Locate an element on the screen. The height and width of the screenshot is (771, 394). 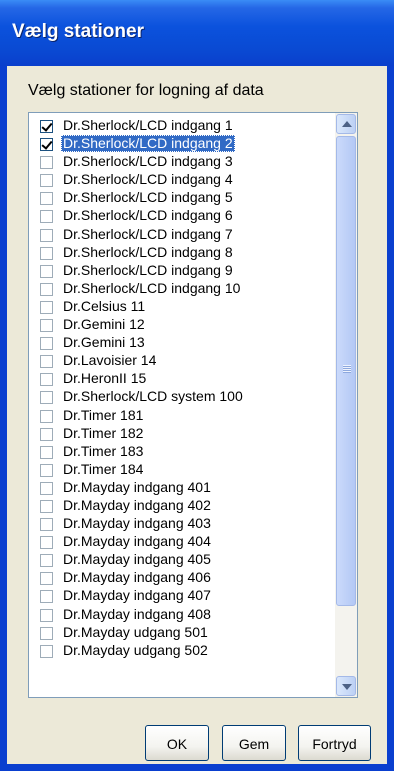
station-item: Dr.Sherlock/LCD indgang 3 is located at coordinates (182, 162).